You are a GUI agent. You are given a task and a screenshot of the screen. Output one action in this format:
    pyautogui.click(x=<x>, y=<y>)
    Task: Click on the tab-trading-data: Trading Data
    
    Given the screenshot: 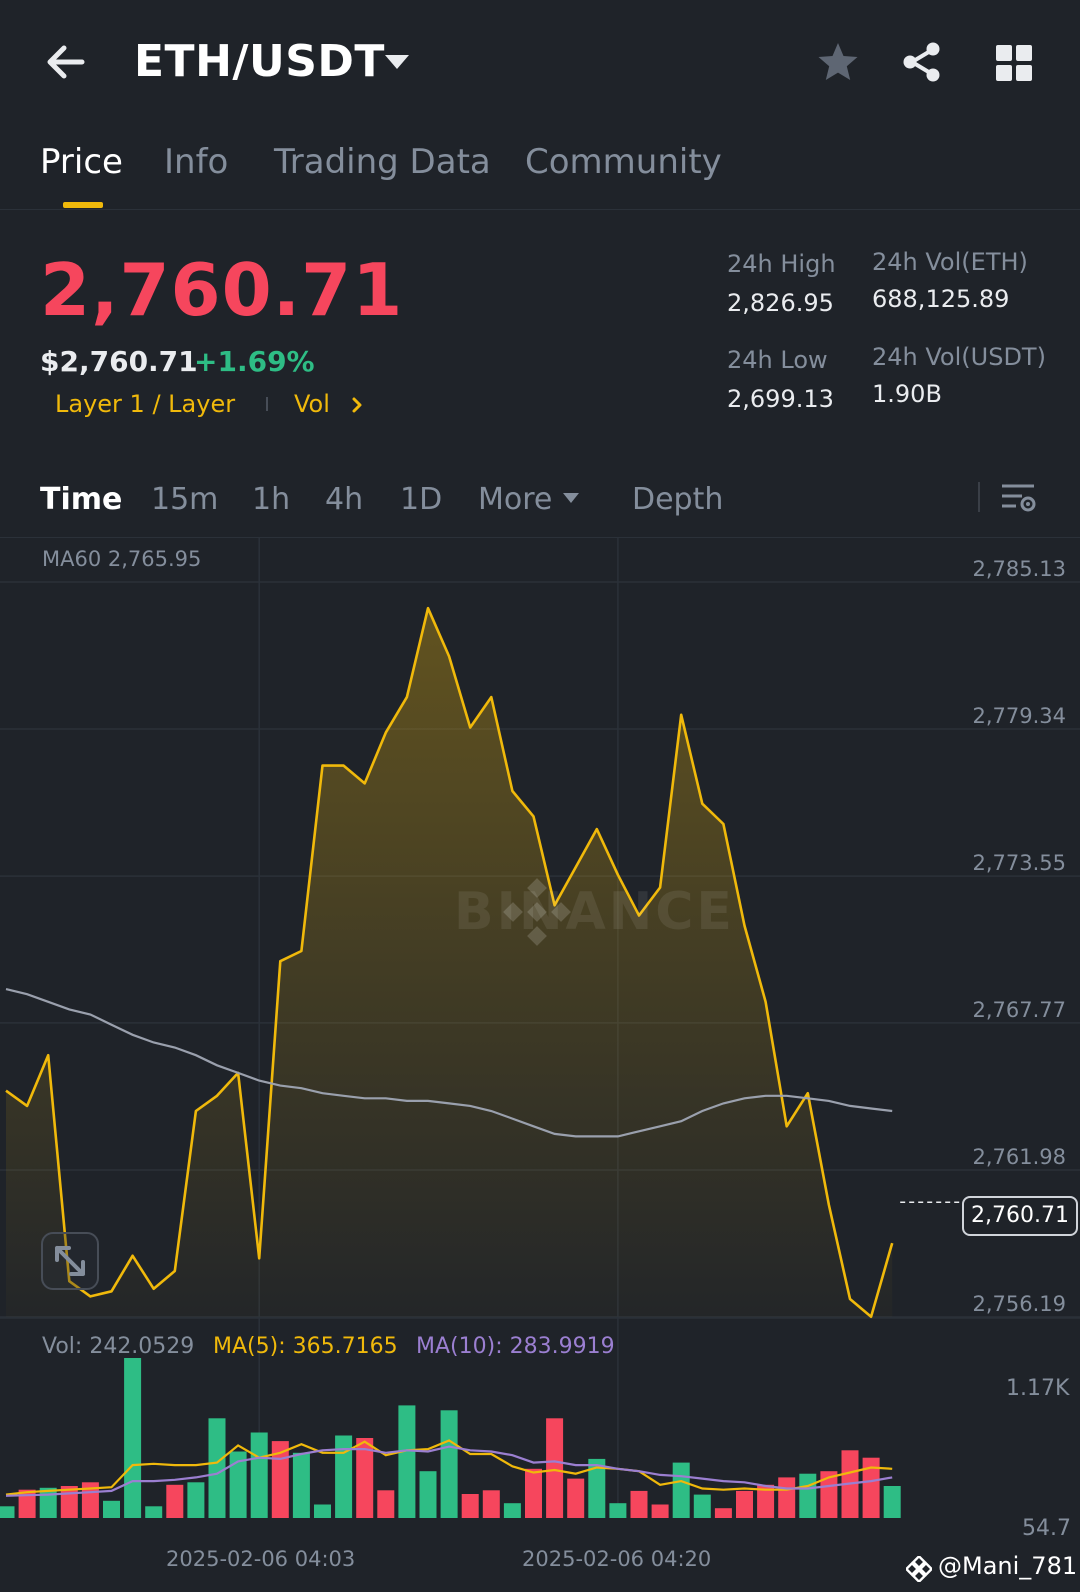 What is the action you would take?
    pyautogui.click(x=382, y=162)
    